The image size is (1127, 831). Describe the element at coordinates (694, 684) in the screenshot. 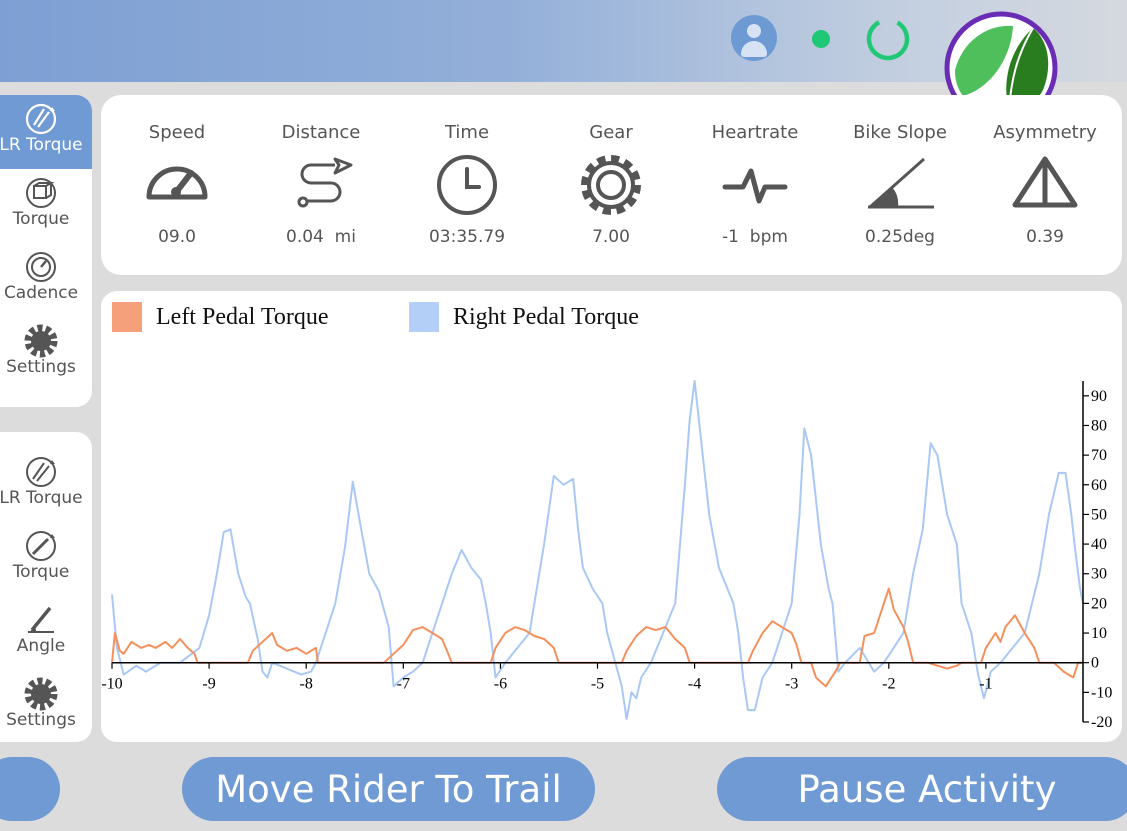

I see `x-tick-label: -4` at that location.